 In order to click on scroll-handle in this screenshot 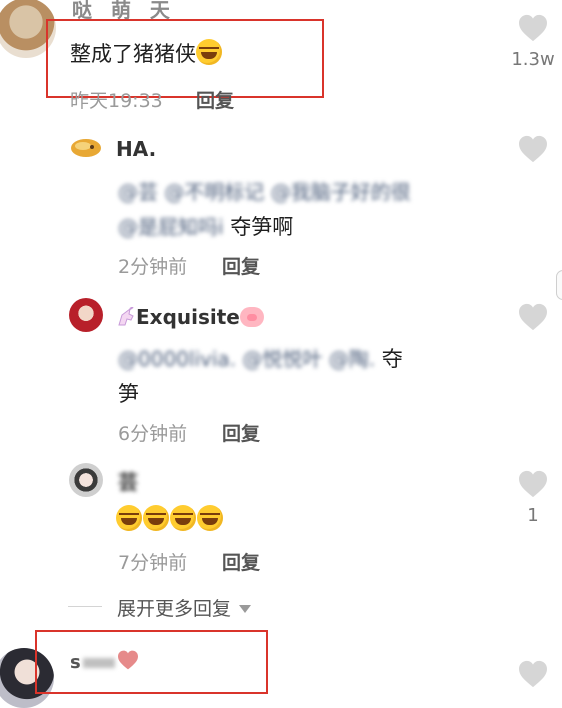, I will do `click(559, 285)`.